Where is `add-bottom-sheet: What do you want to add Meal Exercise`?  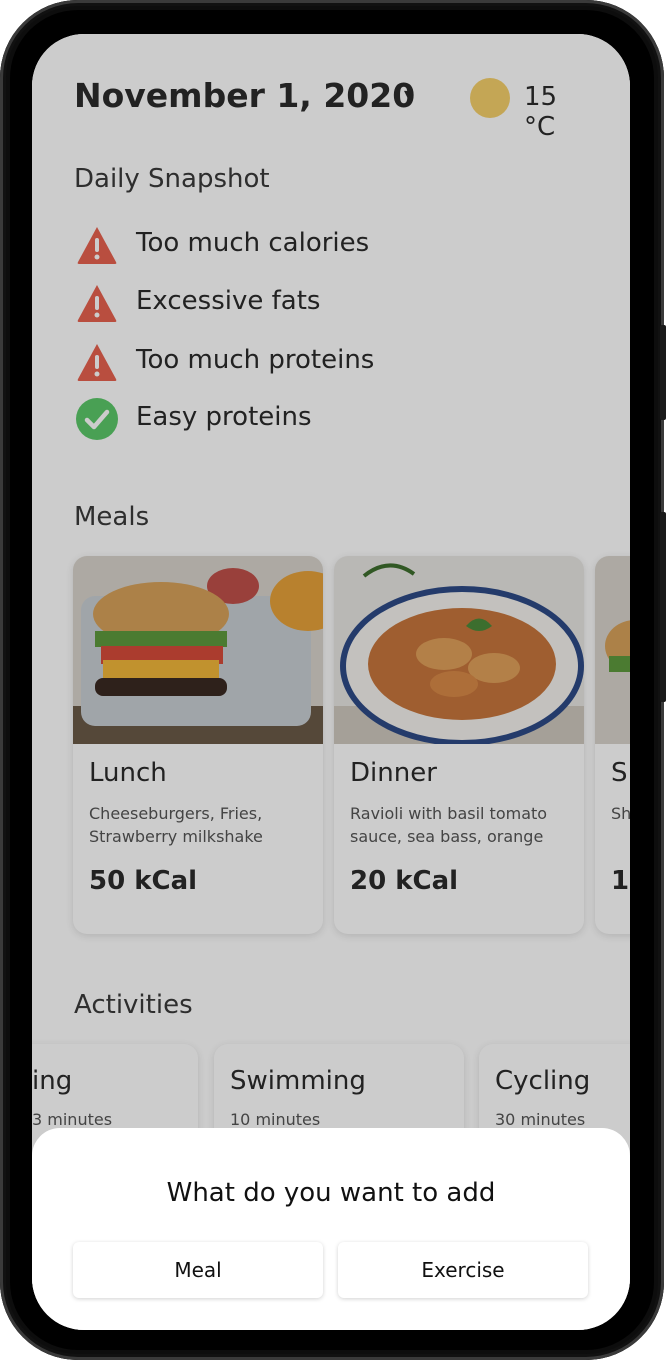 add-bottom-sheet: What do you want to add Meal Exercise is located at coordinates (331, 1229).